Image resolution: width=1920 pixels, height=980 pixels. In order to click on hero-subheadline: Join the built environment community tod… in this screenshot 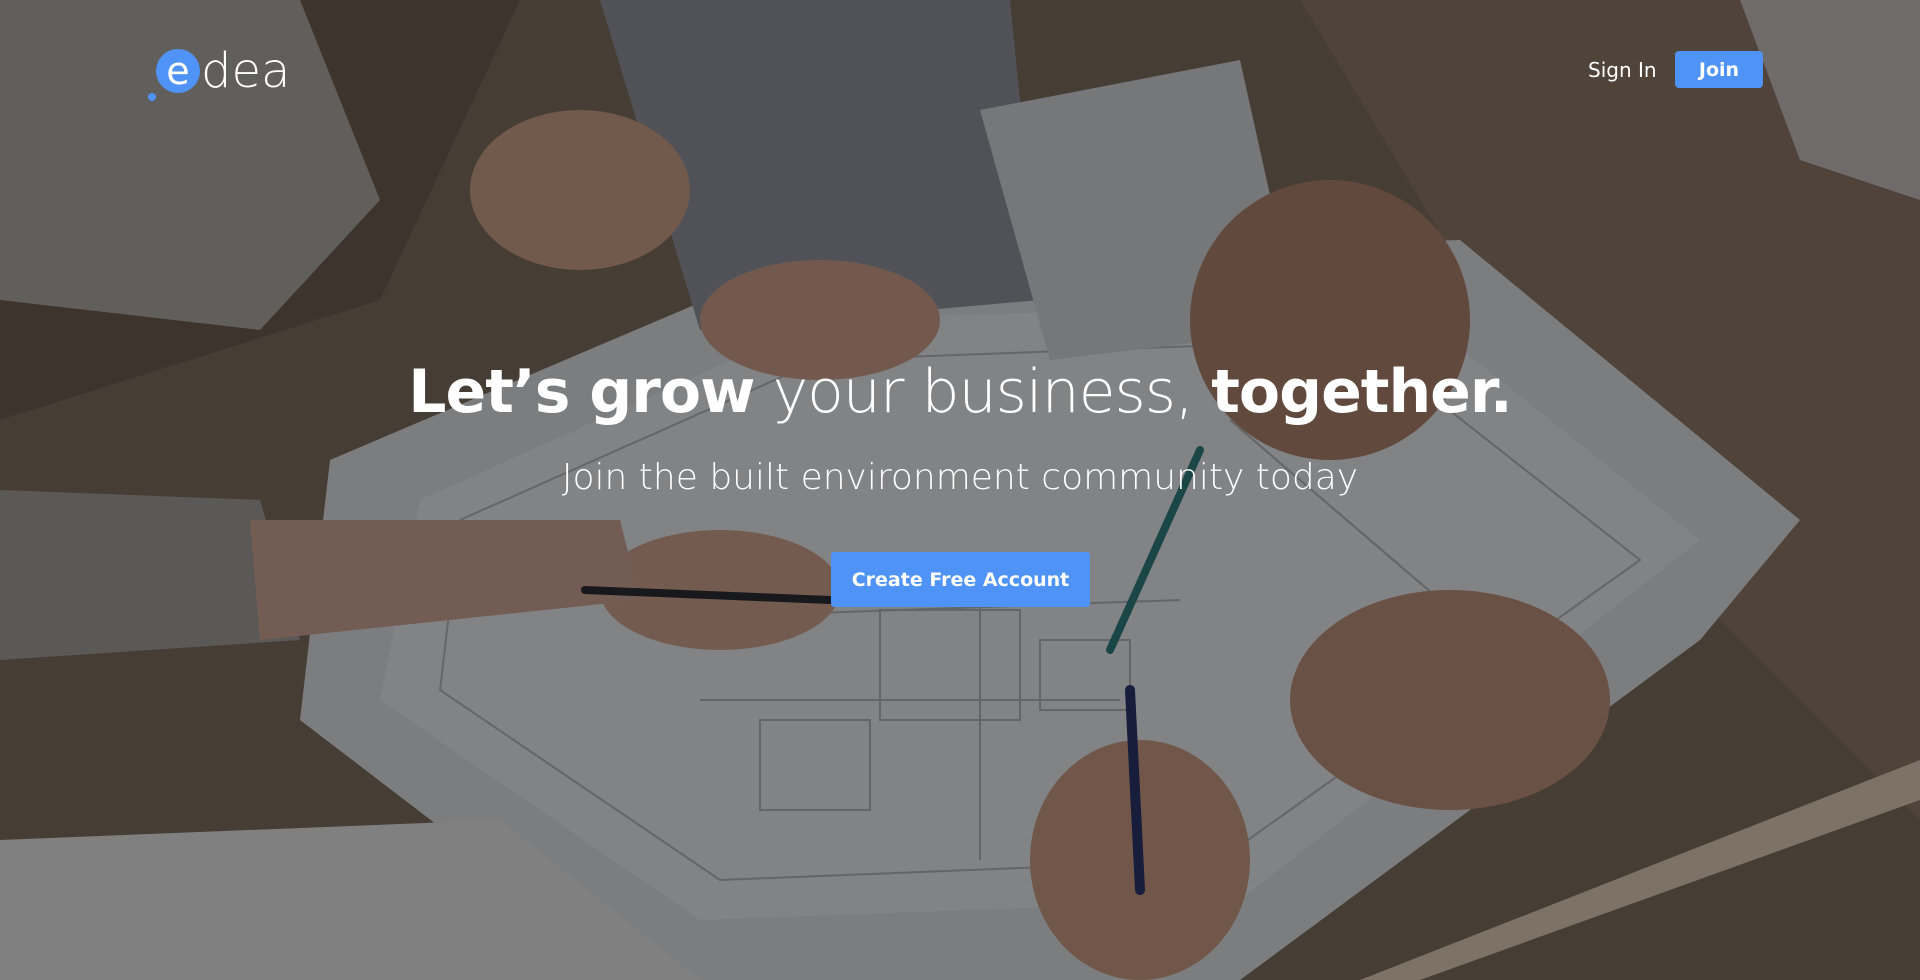, I will do `click(960, 477)`.